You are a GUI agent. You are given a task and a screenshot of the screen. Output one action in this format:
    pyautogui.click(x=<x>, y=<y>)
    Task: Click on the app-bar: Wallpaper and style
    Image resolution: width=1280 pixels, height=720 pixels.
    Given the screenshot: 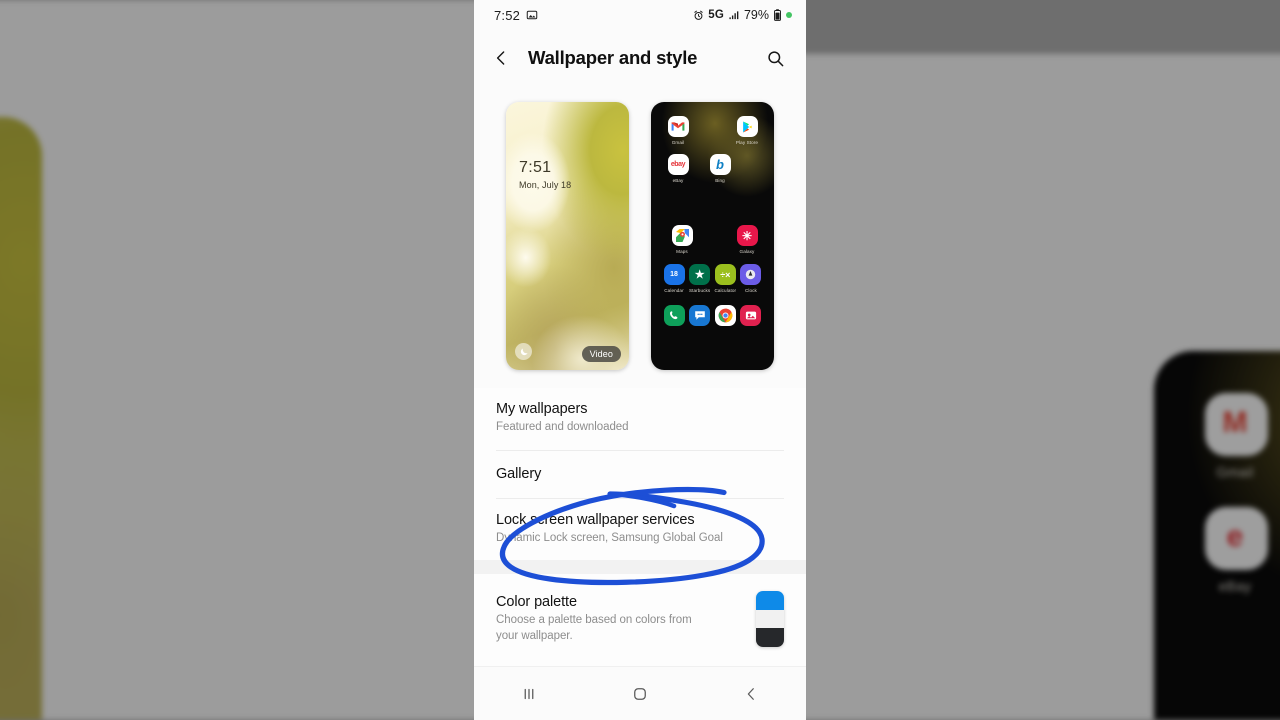 What is the action you would take?
    pyautogui.click(x=640, y=58)
    